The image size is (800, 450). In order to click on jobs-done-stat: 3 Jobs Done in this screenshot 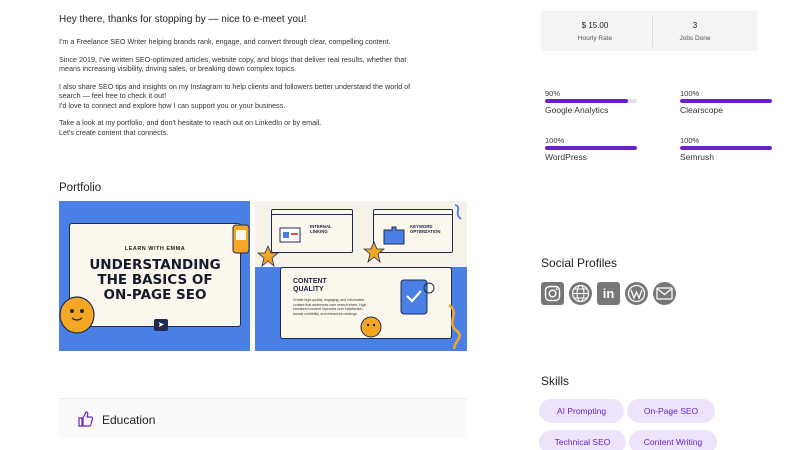, I will do `click(695, 31)`.